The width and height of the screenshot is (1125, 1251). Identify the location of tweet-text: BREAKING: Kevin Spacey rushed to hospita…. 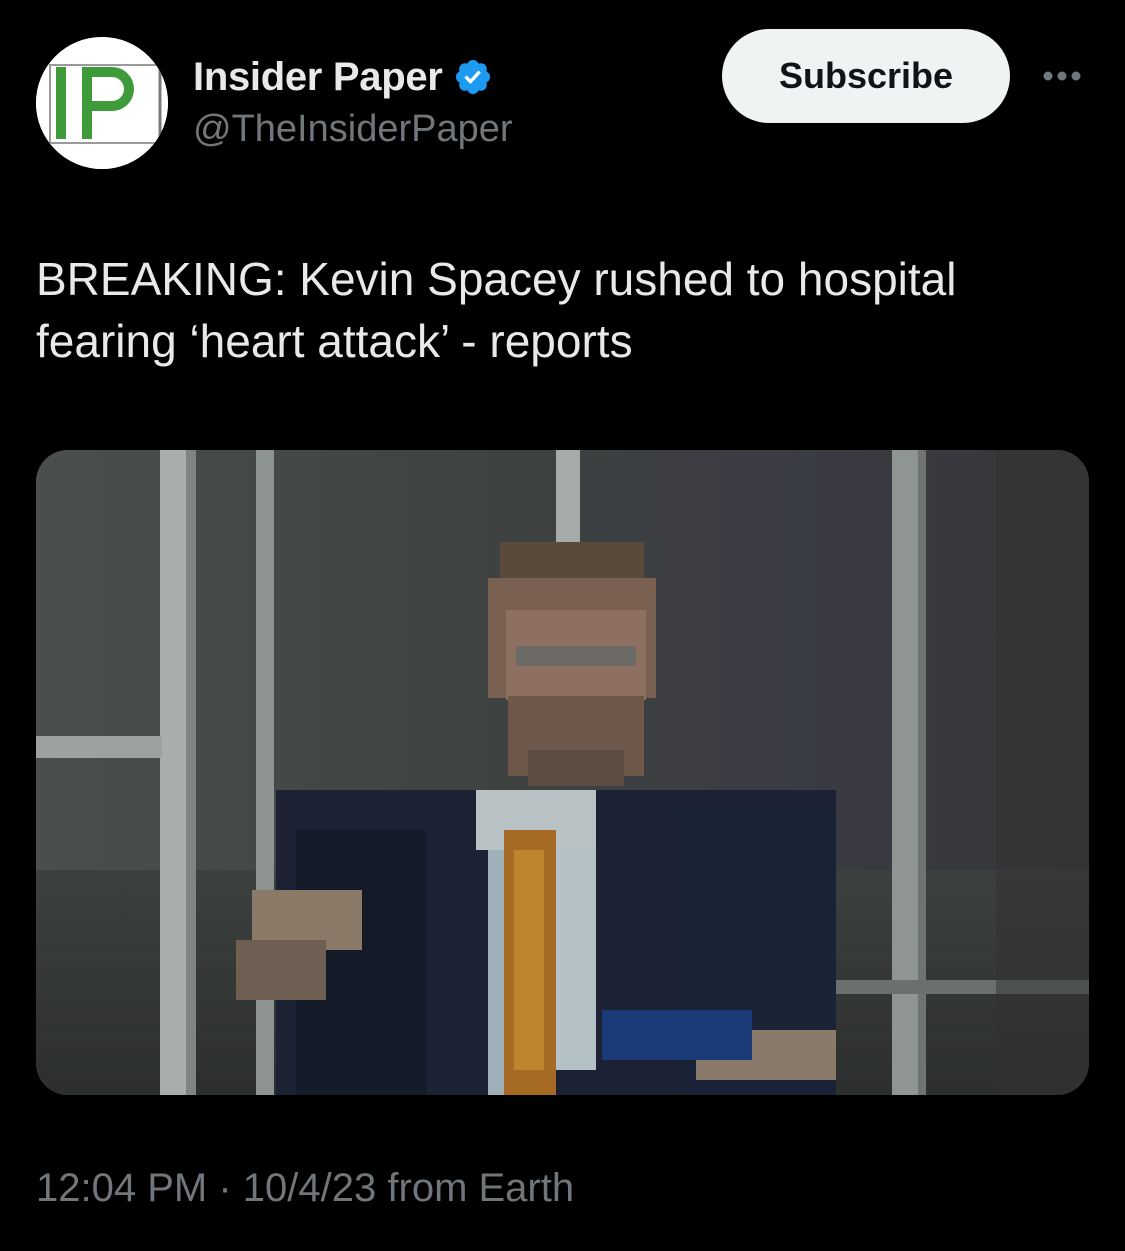
(496, 310).